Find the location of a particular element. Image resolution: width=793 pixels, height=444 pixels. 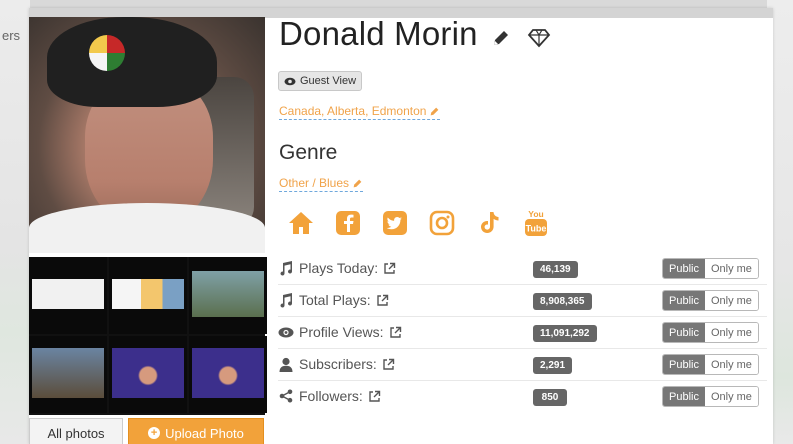

share-icon is located at coordinates (286, 396).